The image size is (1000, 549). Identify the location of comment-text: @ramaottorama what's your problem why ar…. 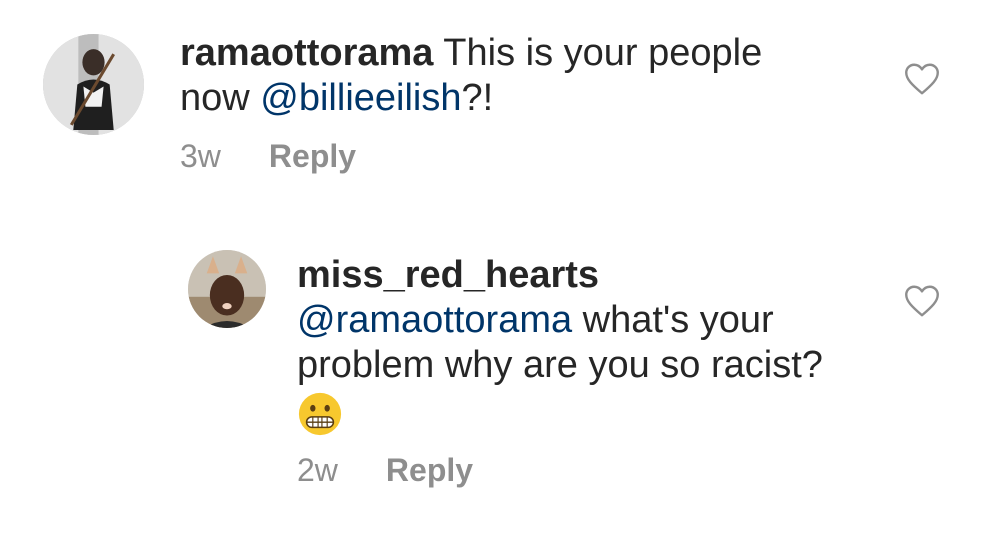
(577, 343).